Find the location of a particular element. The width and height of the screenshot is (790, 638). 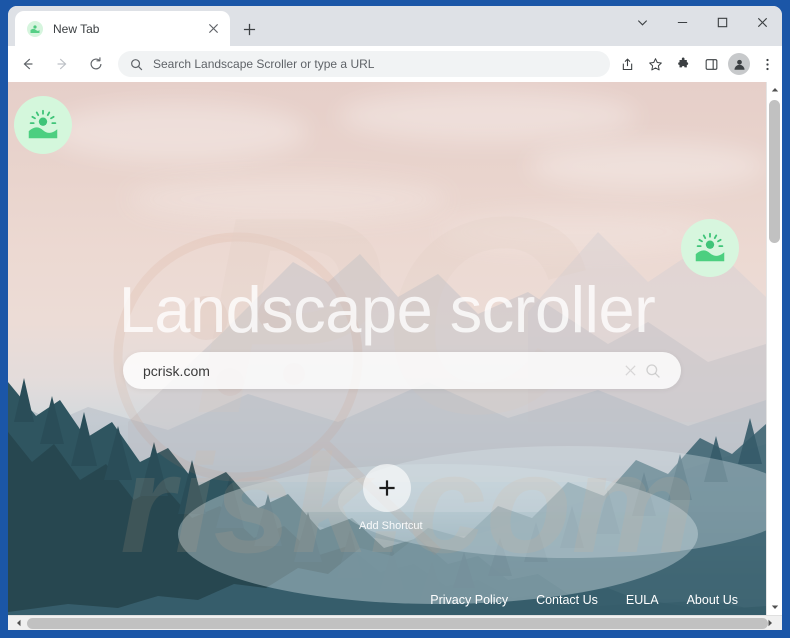

reload-icon is located at coordinates (96, 64).